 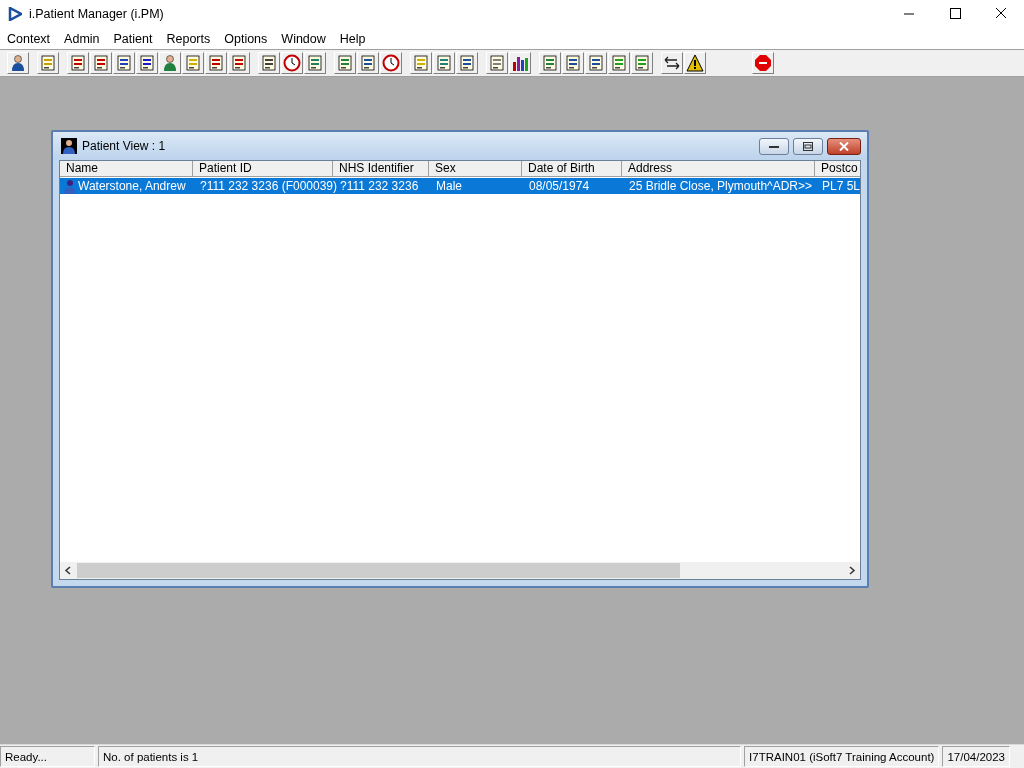 I want to click on table-cell: Male, so click(x=449, y=186).